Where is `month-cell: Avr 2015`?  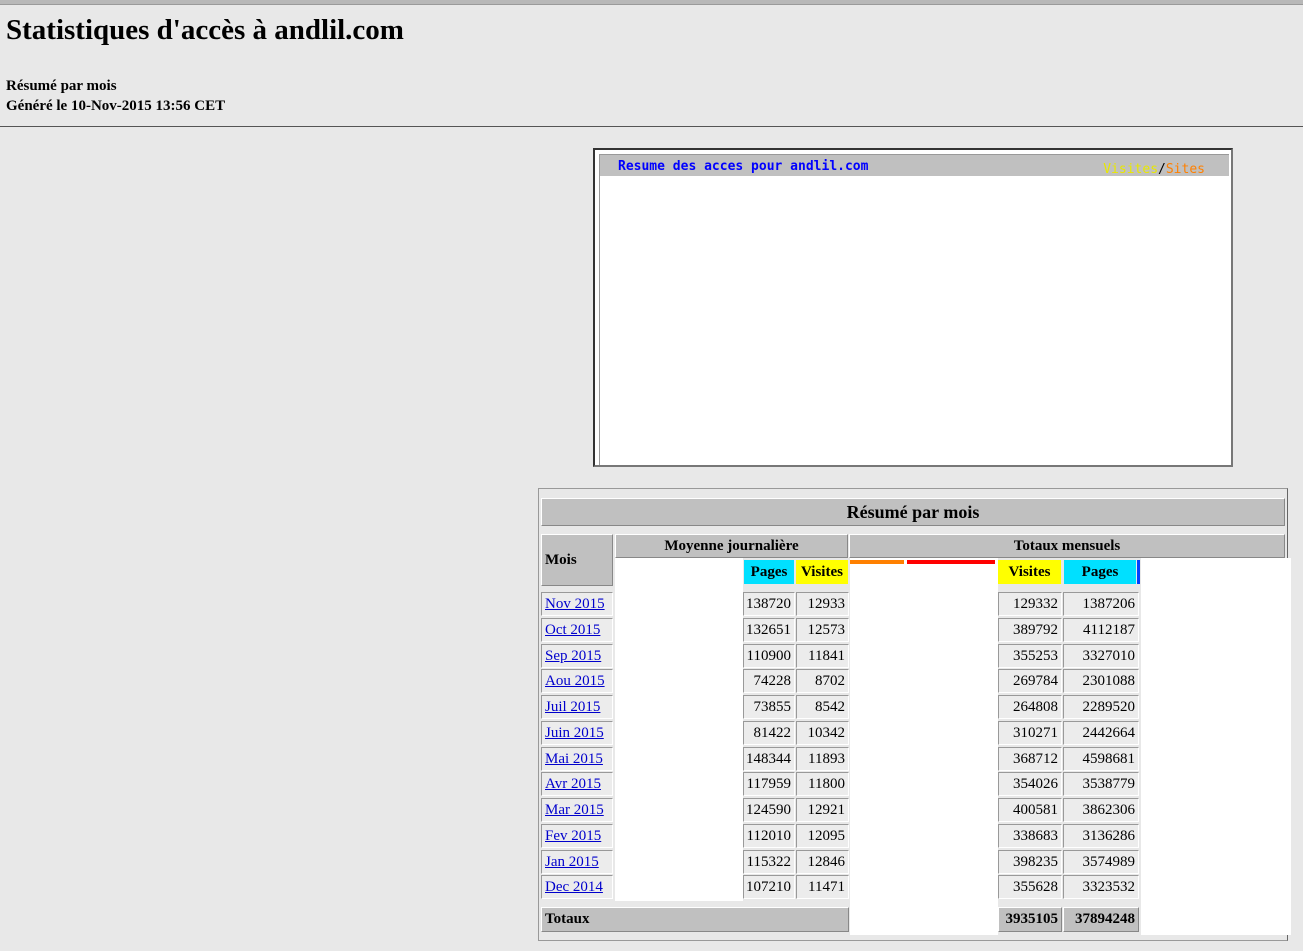
month-cell: Avr 2015 is located at coordinates (577, 784).